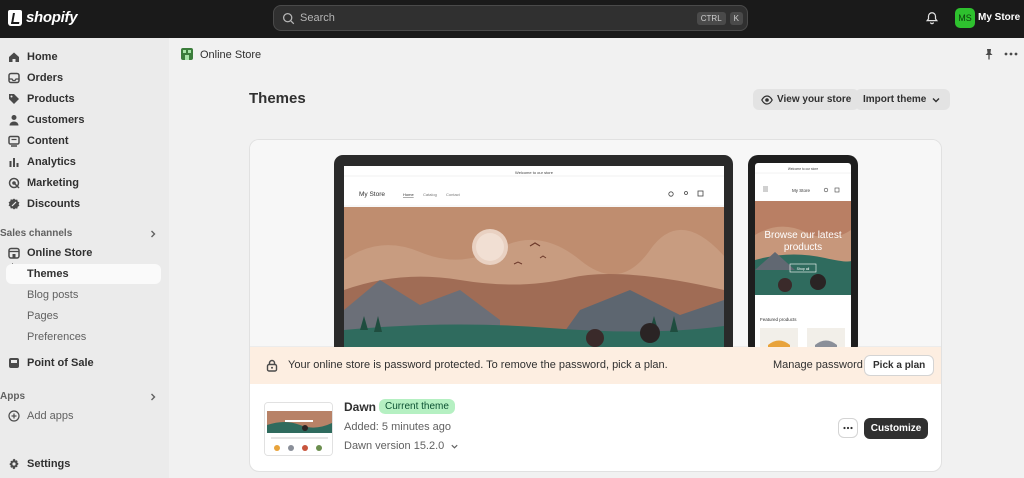  I want to click on sidebar-item-label: Analytics, so click(51, 162).